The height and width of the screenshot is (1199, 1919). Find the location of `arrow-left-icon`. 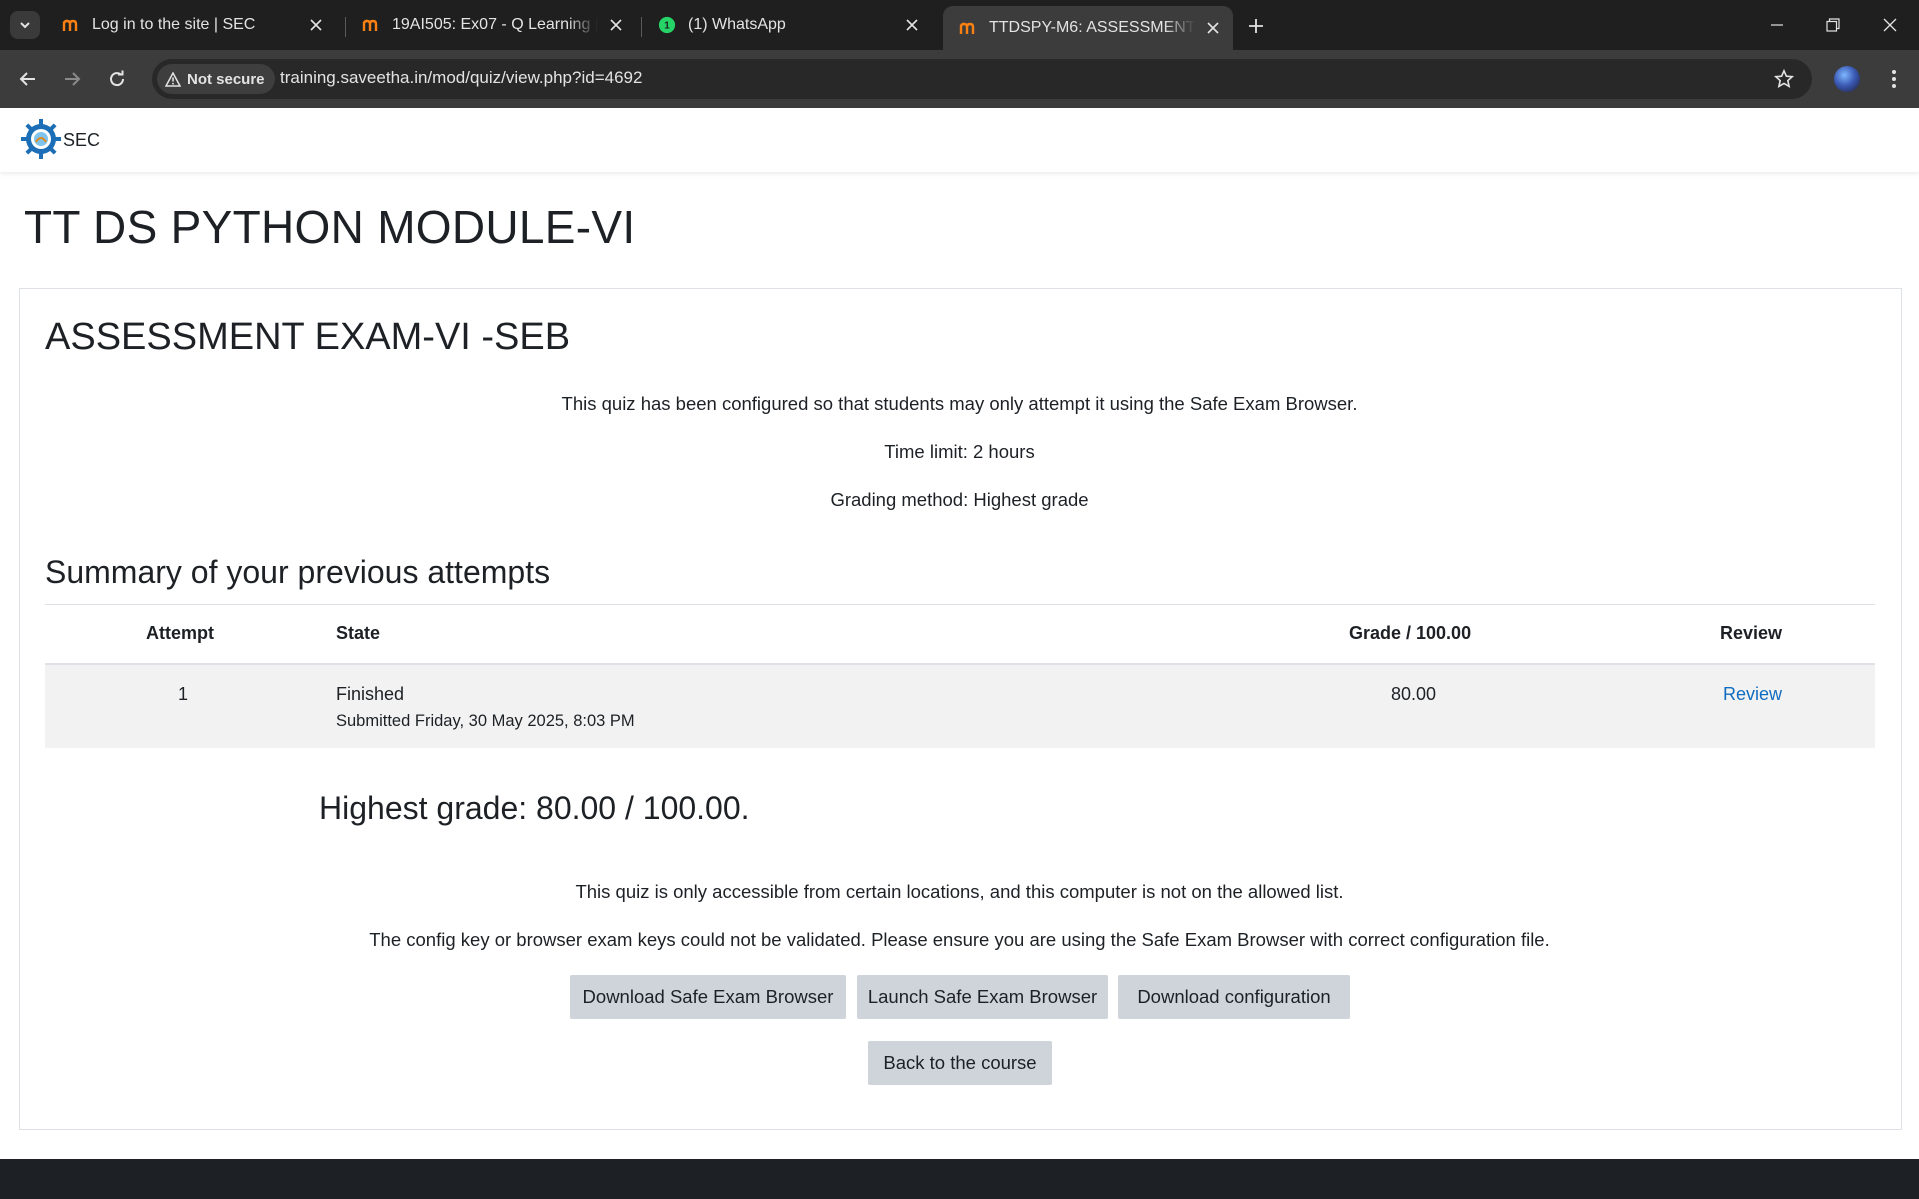

arrow-left-icon is located at coordinates (27, 79).